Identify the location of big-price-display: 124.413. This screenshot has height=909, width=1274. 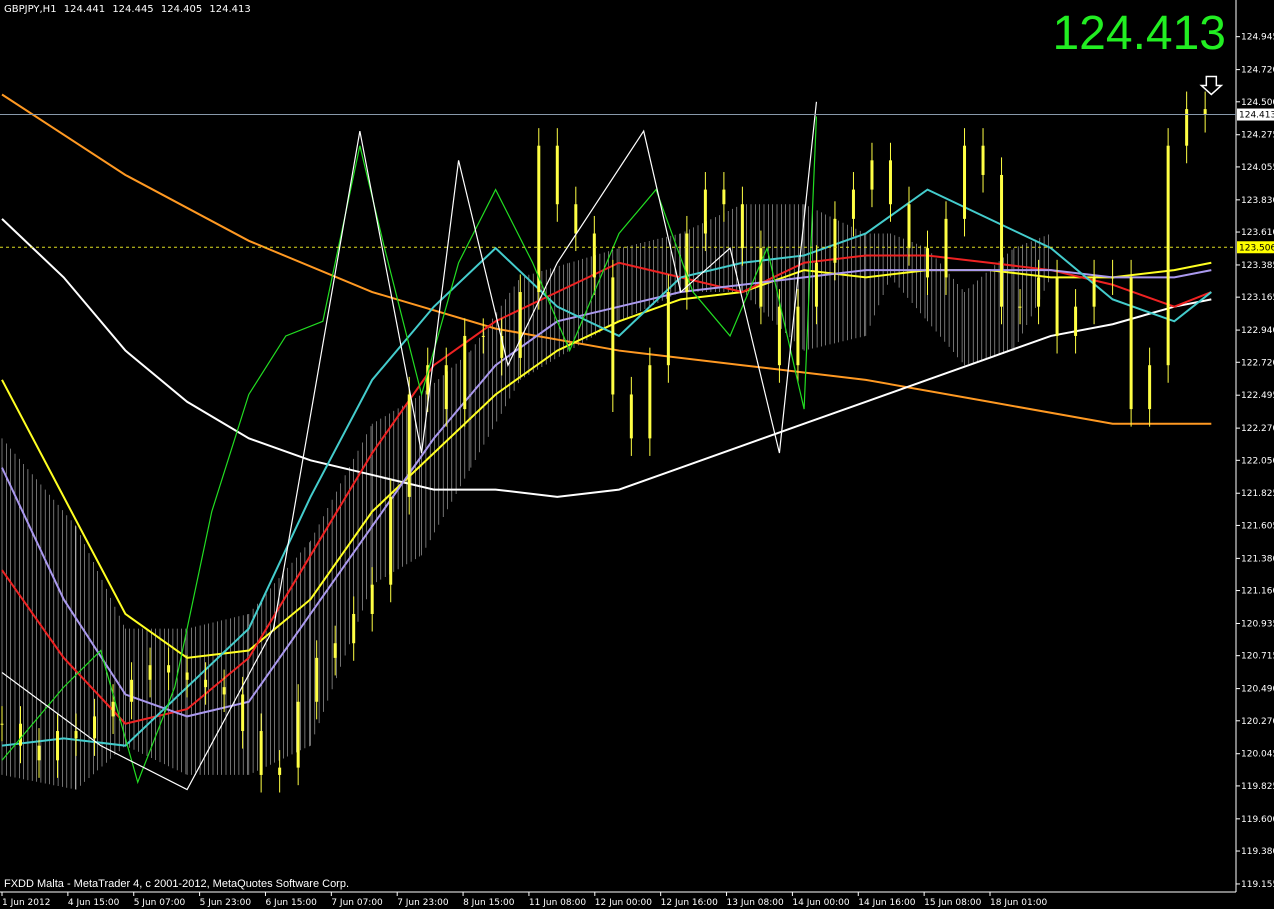
(1139, 33).